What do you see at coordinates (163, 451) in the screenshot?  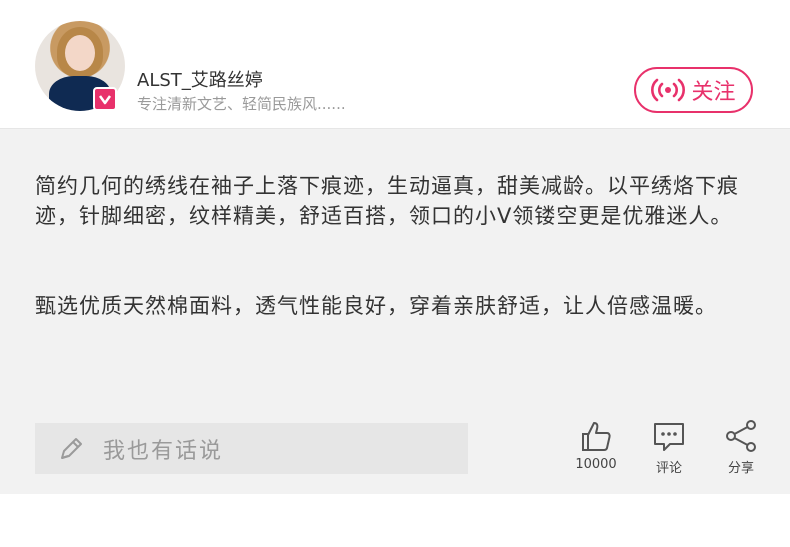 I see `comment-placeholder: 我也有话说` at bounding box center [163, 451].